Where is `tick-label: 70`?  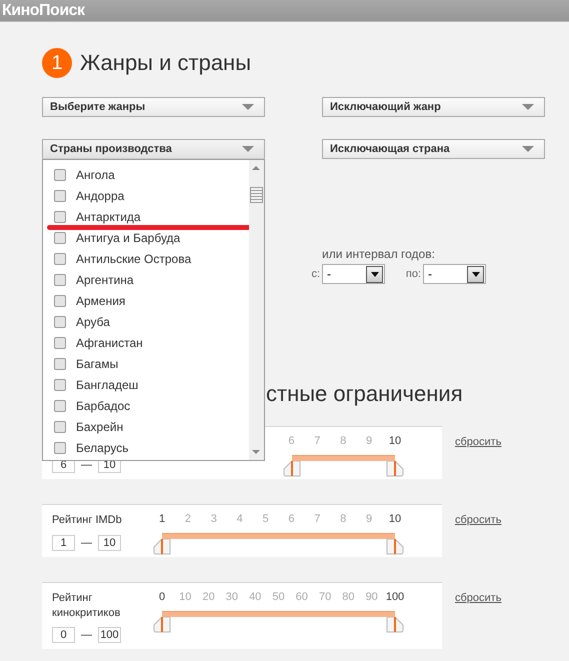 tick-label: 70 is located at coordinates (325, 597).